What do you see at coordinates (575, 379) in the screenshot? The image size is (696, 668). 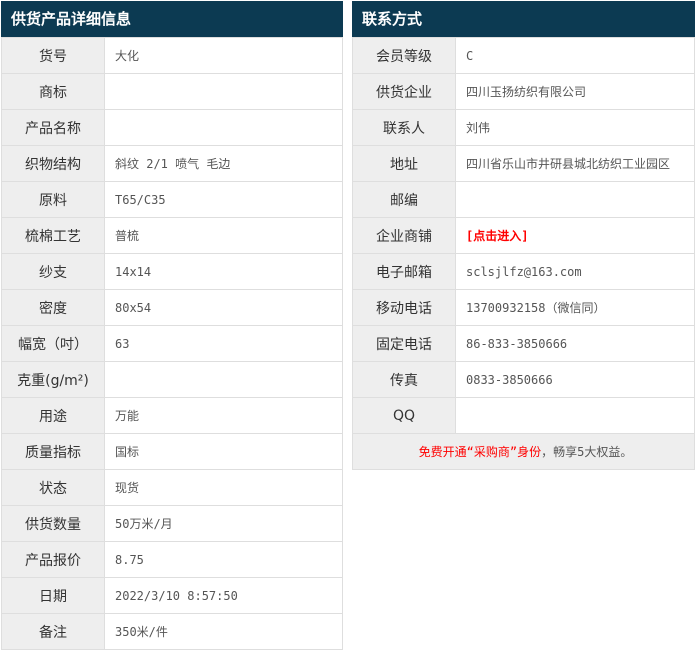 I see `row-value: 0833-3850666` at bounding box center [575, 379].